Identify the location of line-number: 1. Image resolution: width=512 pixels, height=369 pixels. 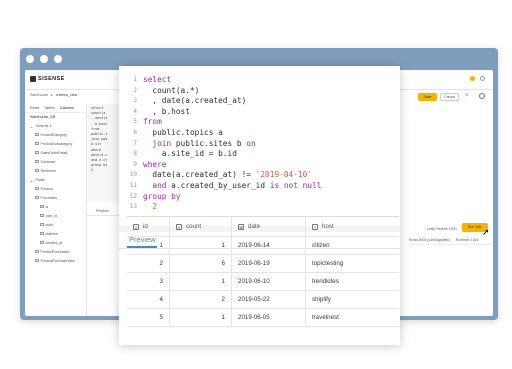
(135, 79).